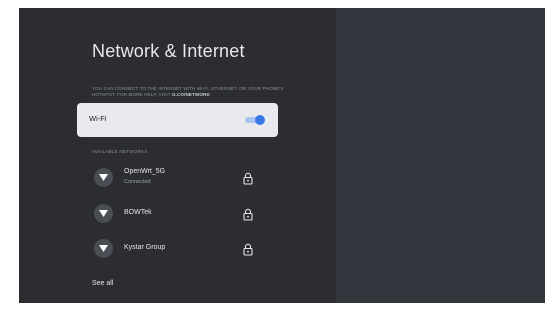 Image resolution: width=545 pixels, height=311 pixels. Describe the element at coordinates (185, 179) in the screenshot. I see `network-item-openwrt: OpenWrt_5G Connected` at that location.